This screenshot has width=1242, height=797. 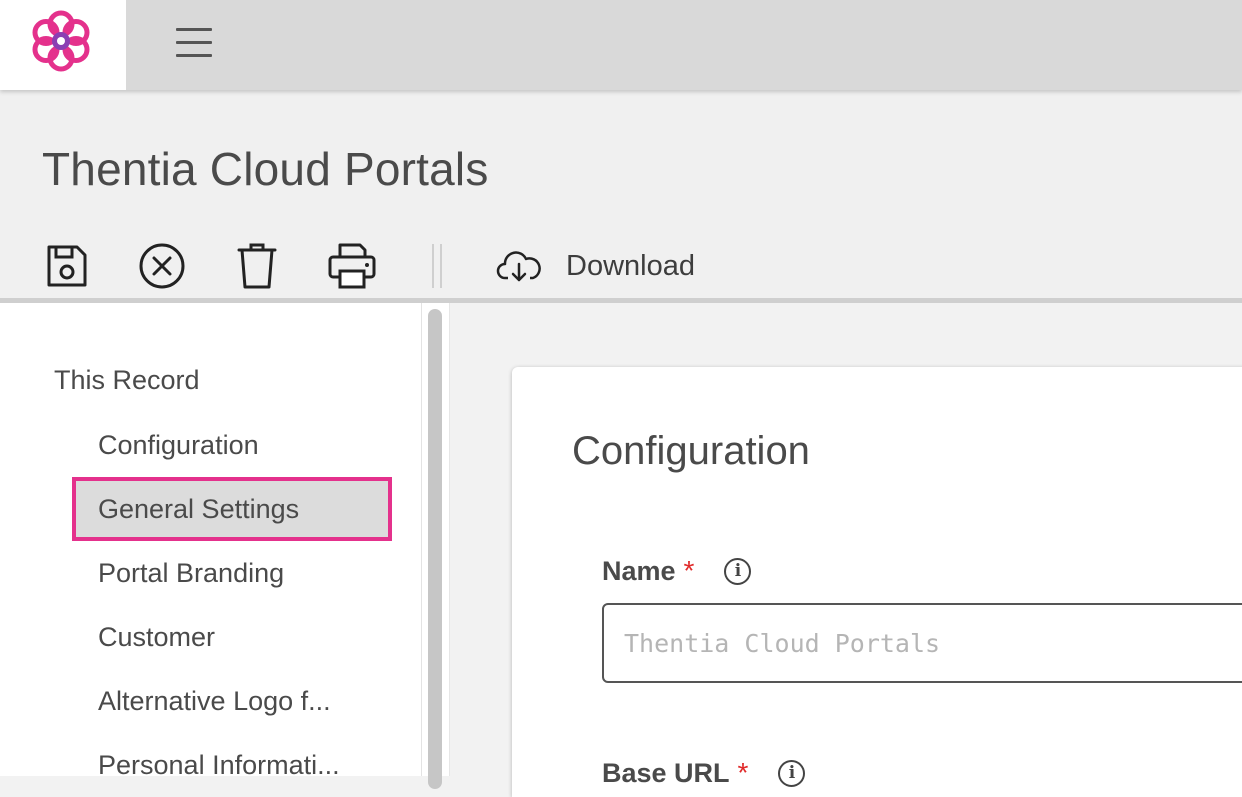 What do you see at coordinates (127, 380) in the screenshot?
I see `sidebar-heading: This Record` at bounding box center [127, 380].